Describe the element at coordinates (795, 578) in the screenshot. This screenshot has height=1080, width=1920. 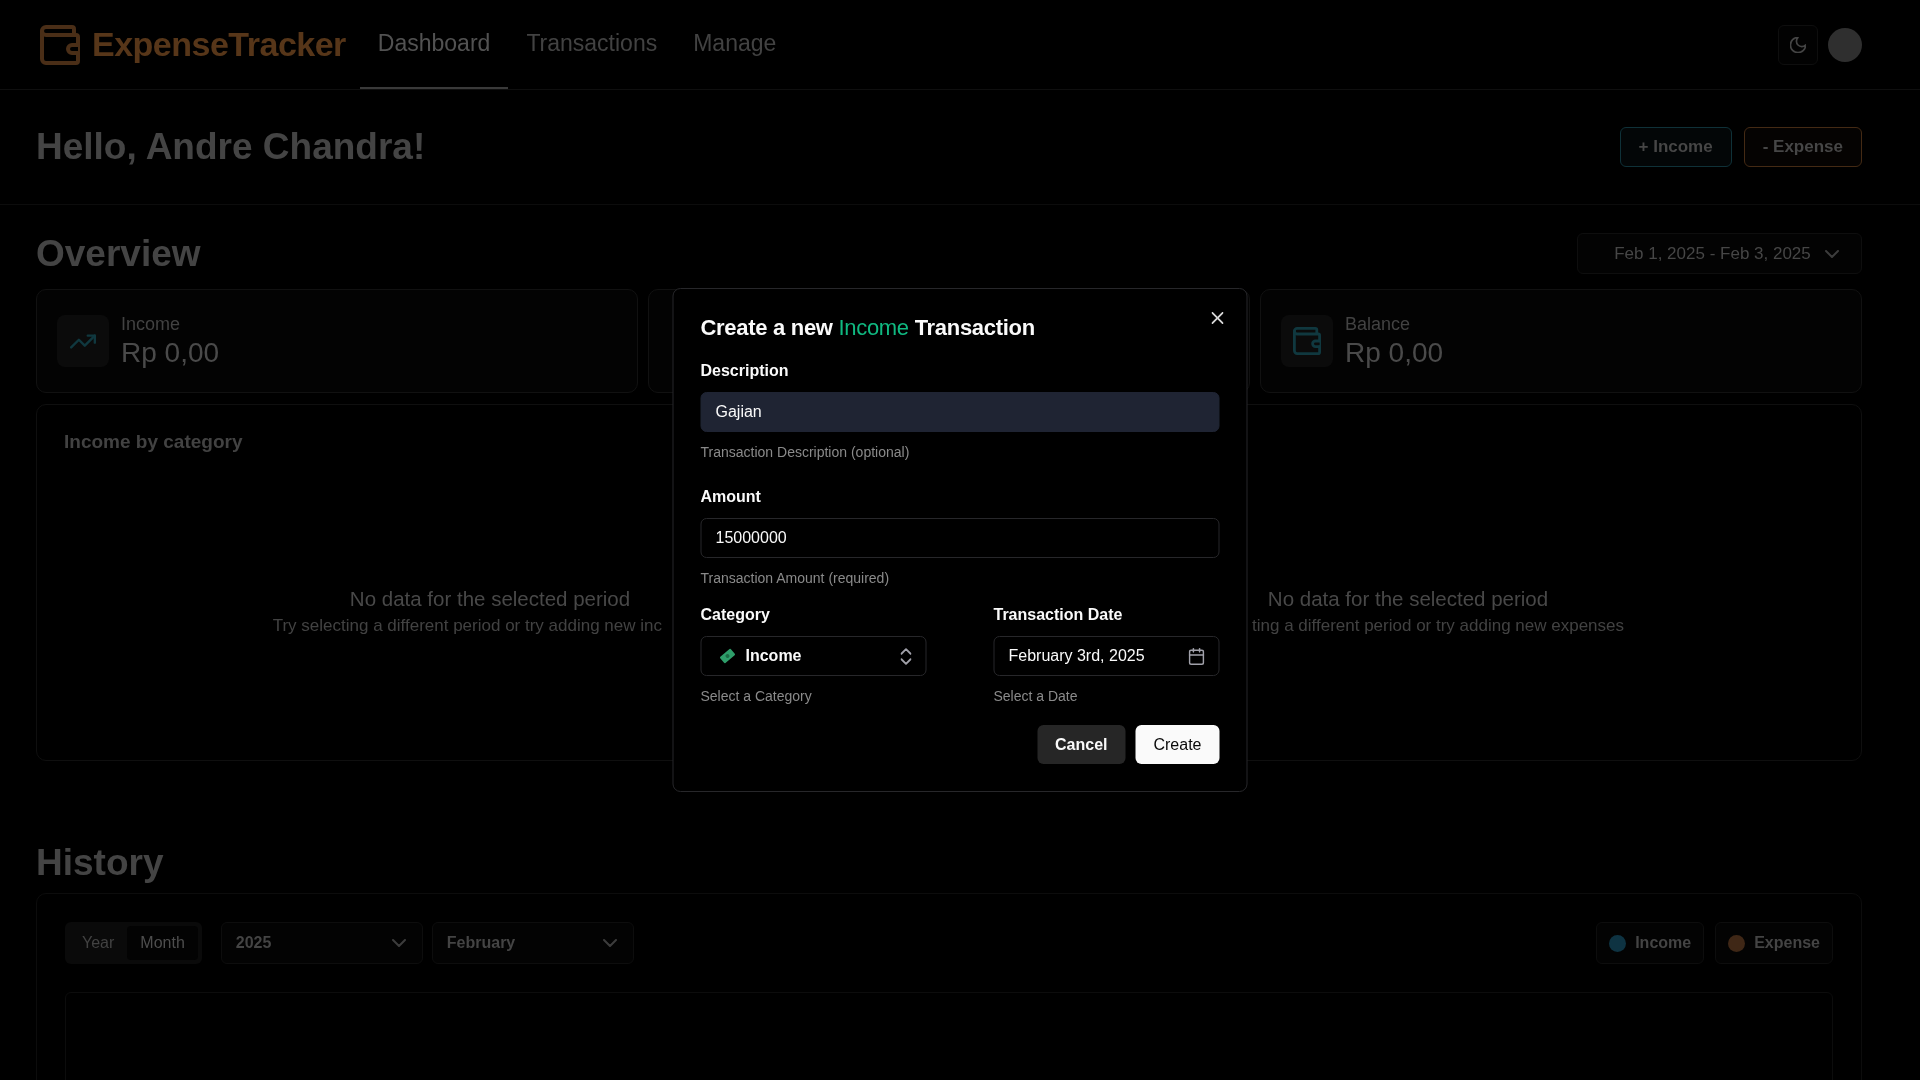
I see `field-hint: Transaction Amount (required)` at that location.